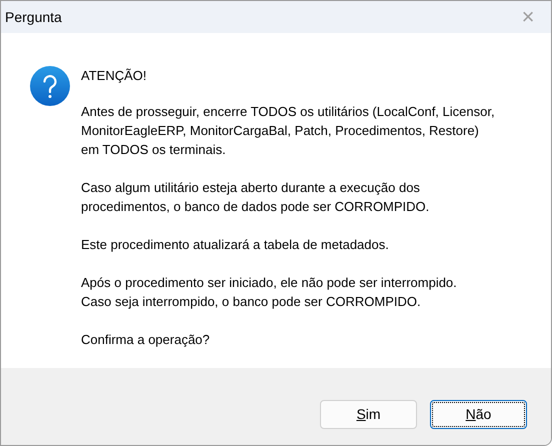 The image size is (552, 446). Describe the element at coordinates (368, 414) in the screenshot. I see `dialog-button: Sim` at that location.